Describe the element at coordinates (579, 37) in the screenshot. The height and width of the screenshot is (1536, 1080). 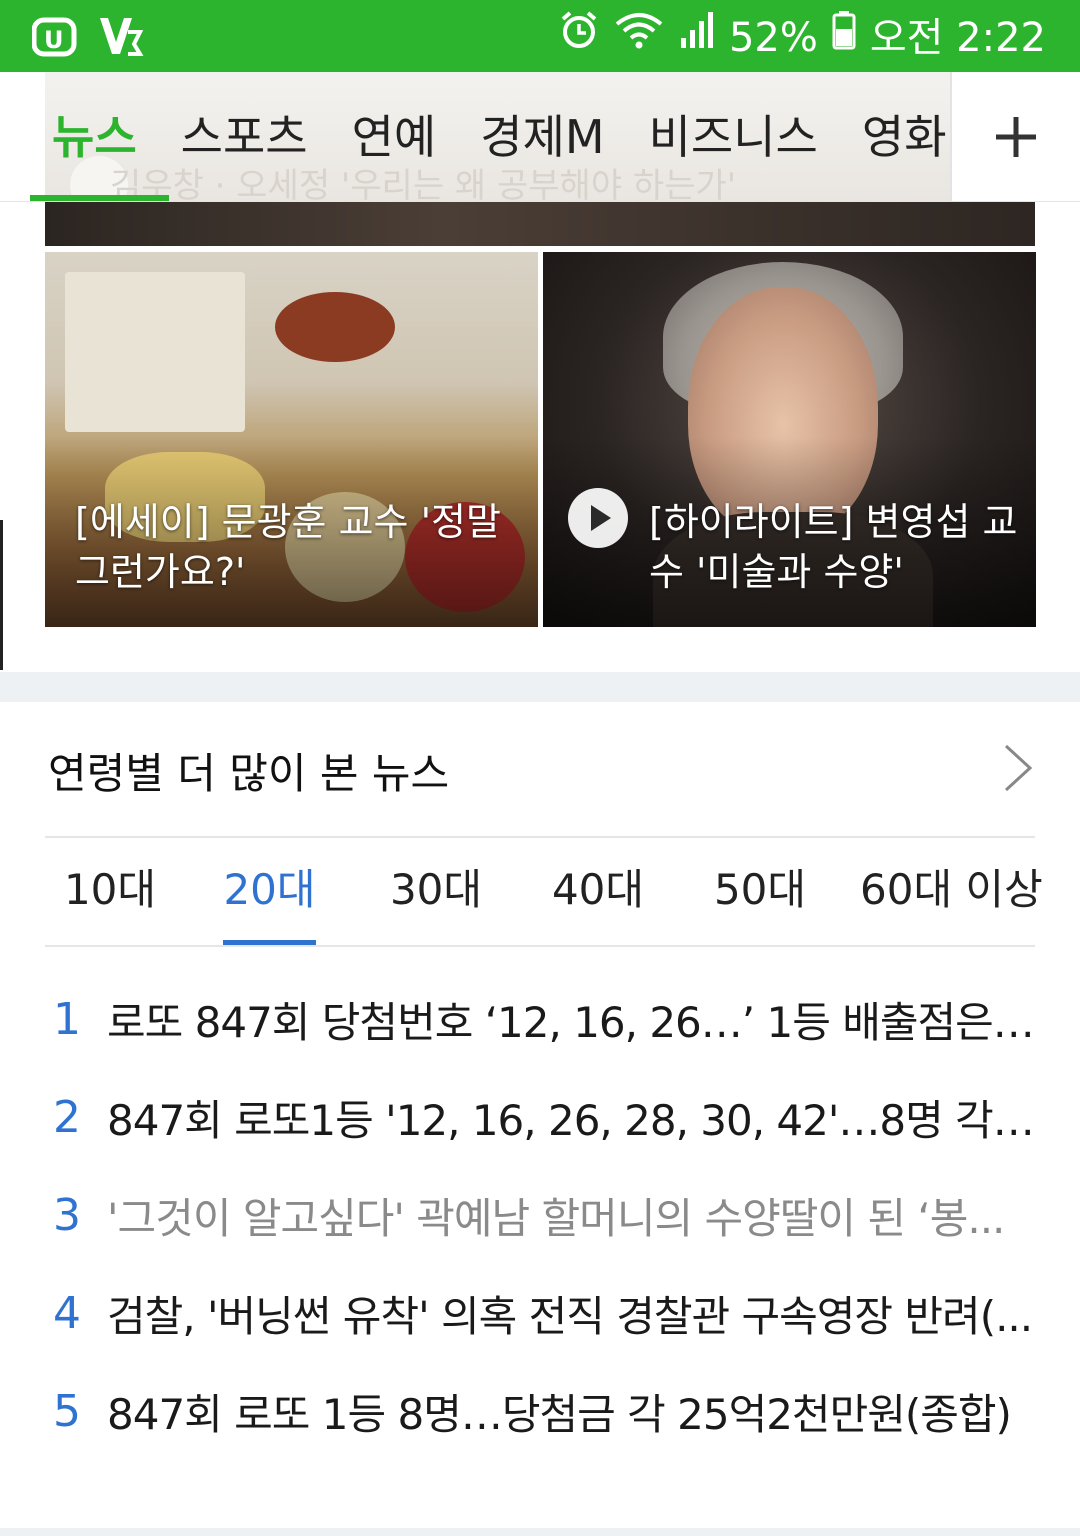
I see `alarm-clock-icon` at that location.